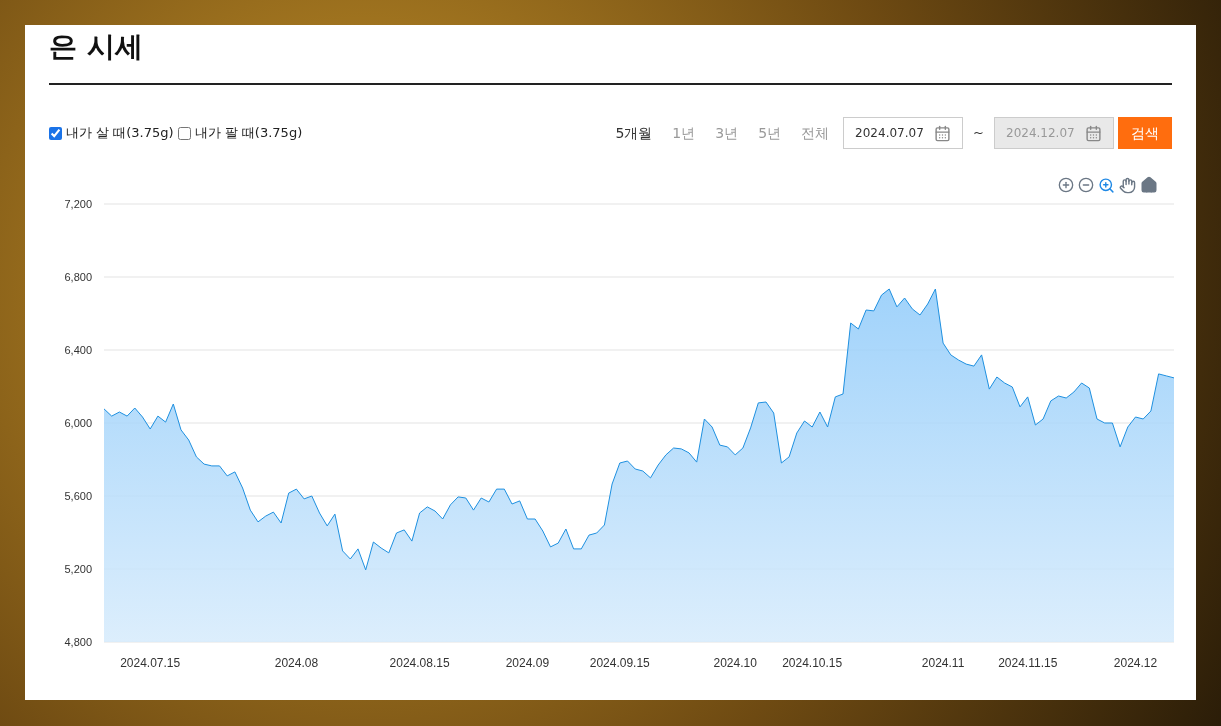 This screenshot has height=726, width=1221. I want to click on period-tab: 5년, so click(770, 133).